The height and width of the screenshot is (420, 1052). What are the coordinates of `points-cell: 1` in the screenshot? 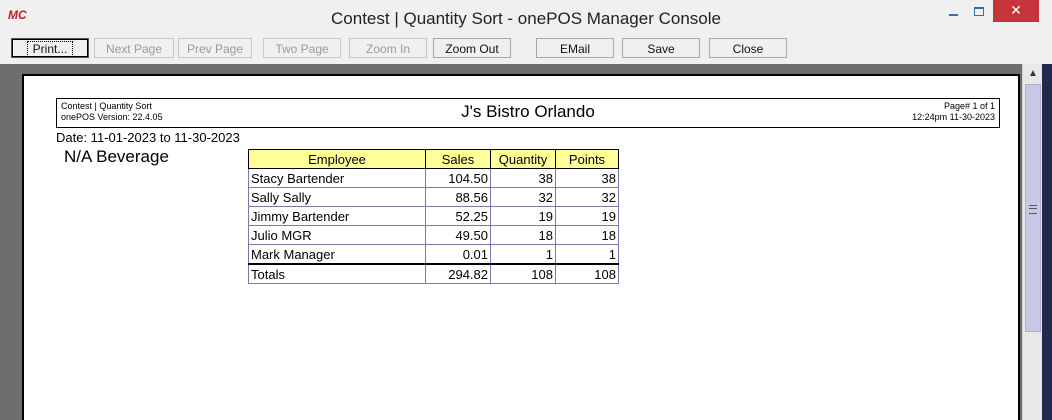 It's located at (587, 254).